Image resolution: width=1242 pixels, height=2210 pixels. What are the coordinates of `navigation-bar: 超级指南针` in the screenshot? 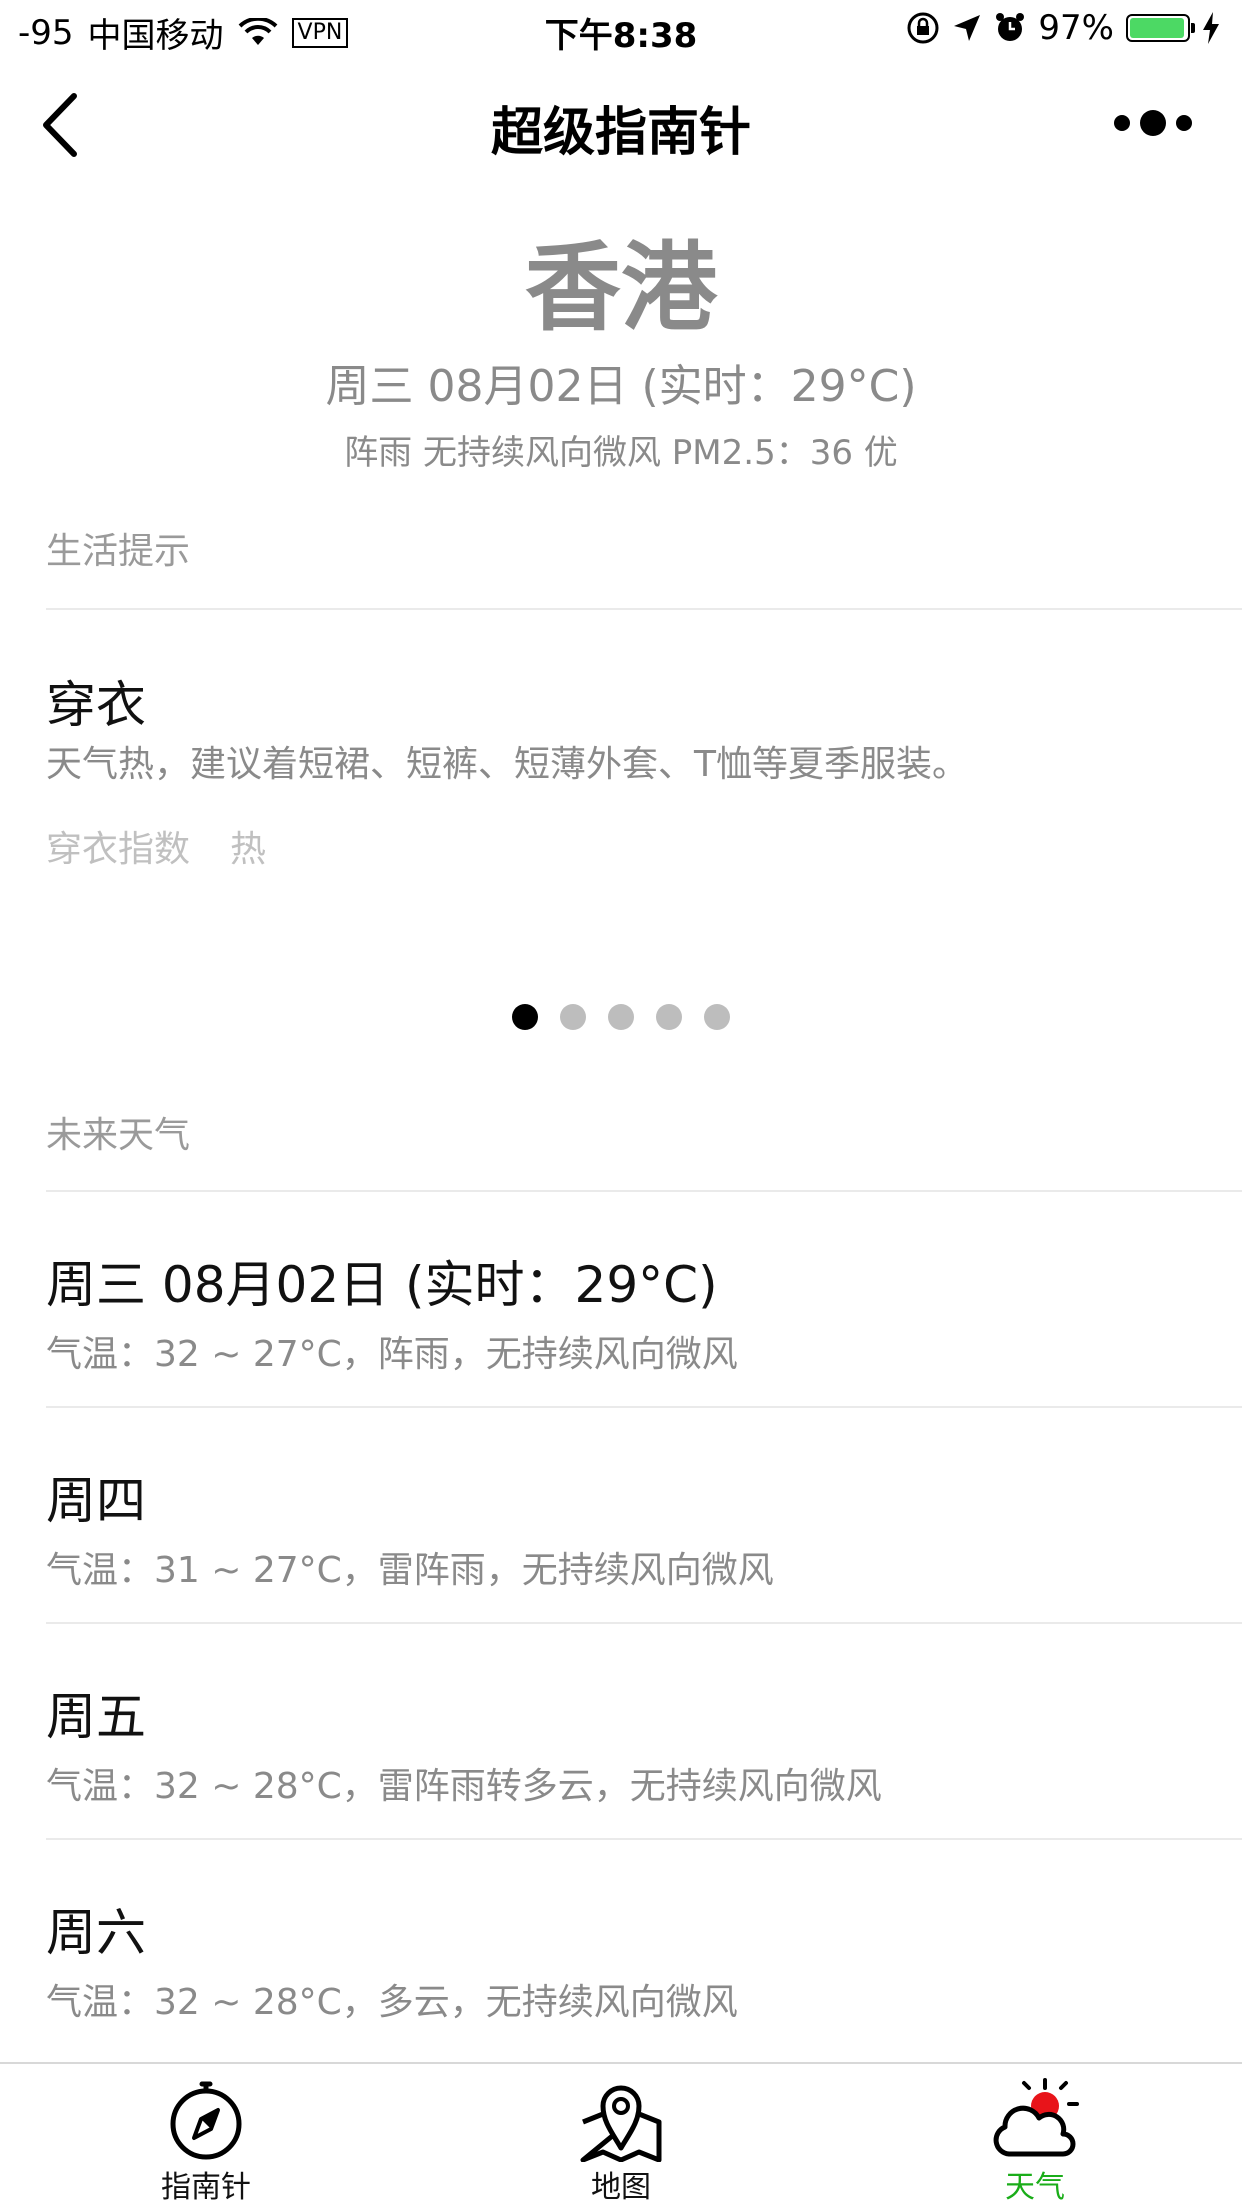 It's located at (621, 125).